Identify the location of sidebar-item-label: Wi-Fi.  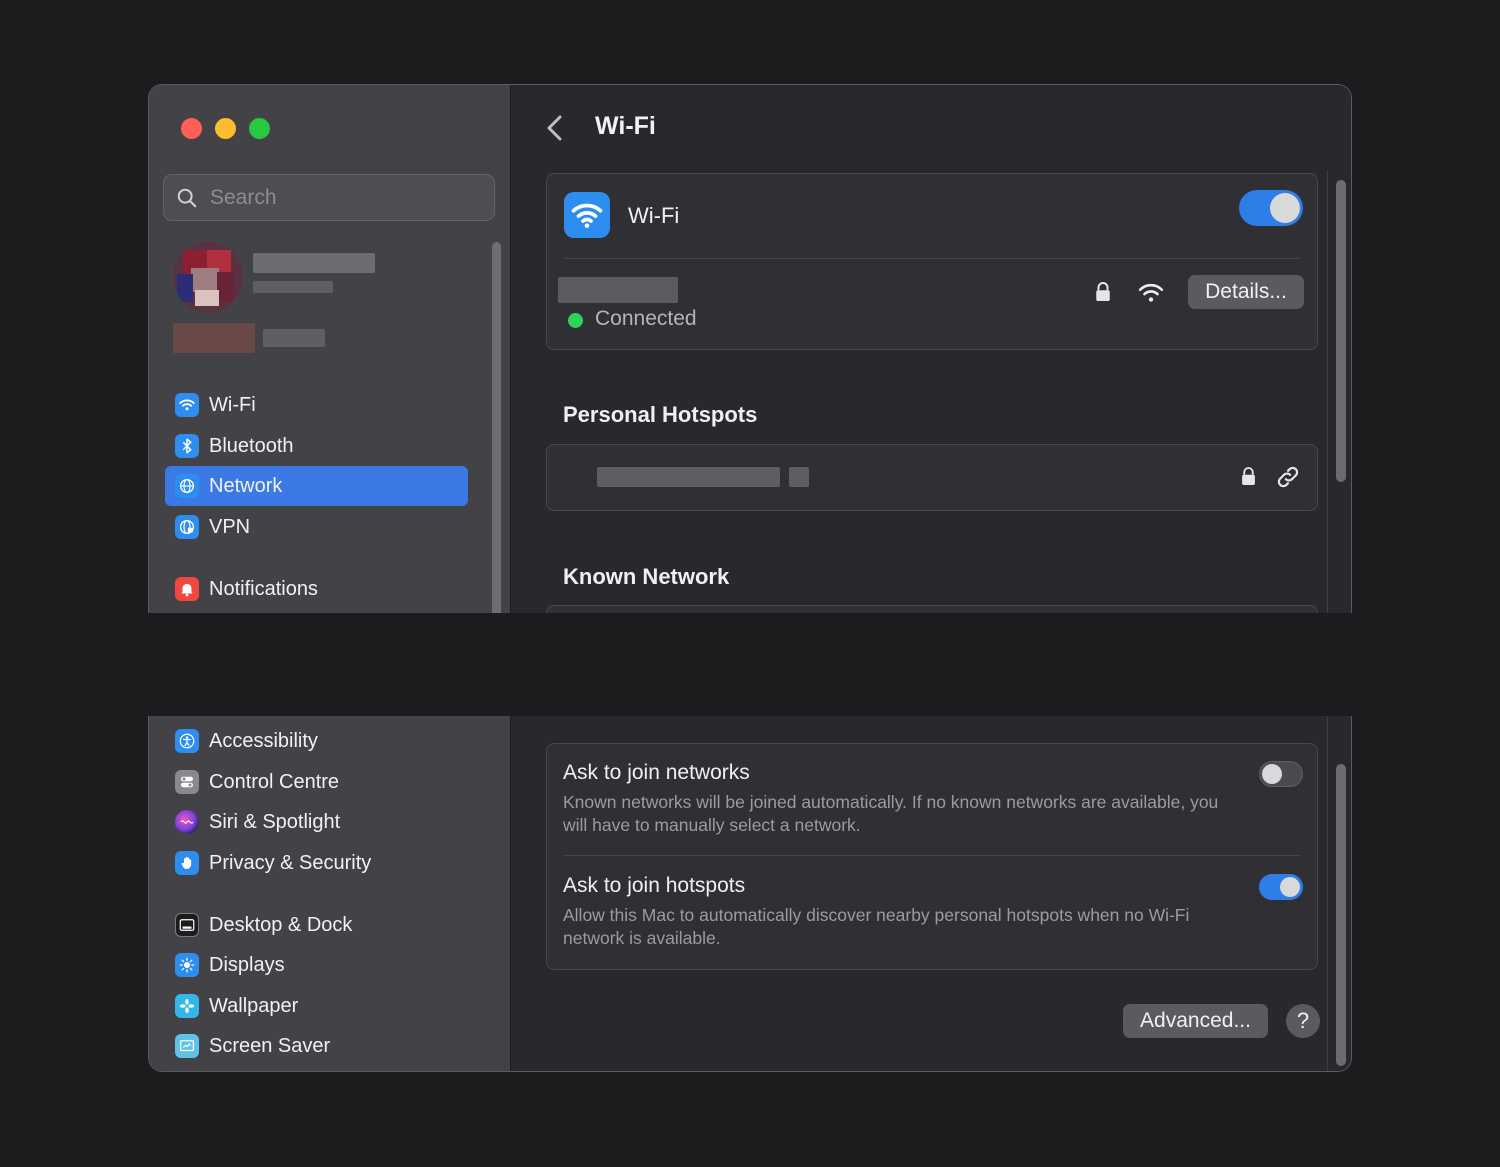
(232, 404).